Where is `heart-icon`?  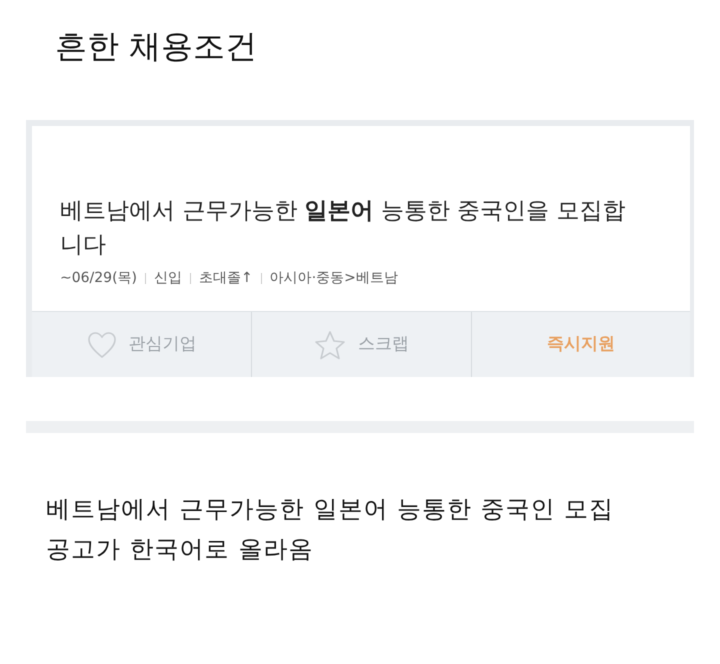
heart-icon is located at coordinates (101, 344).